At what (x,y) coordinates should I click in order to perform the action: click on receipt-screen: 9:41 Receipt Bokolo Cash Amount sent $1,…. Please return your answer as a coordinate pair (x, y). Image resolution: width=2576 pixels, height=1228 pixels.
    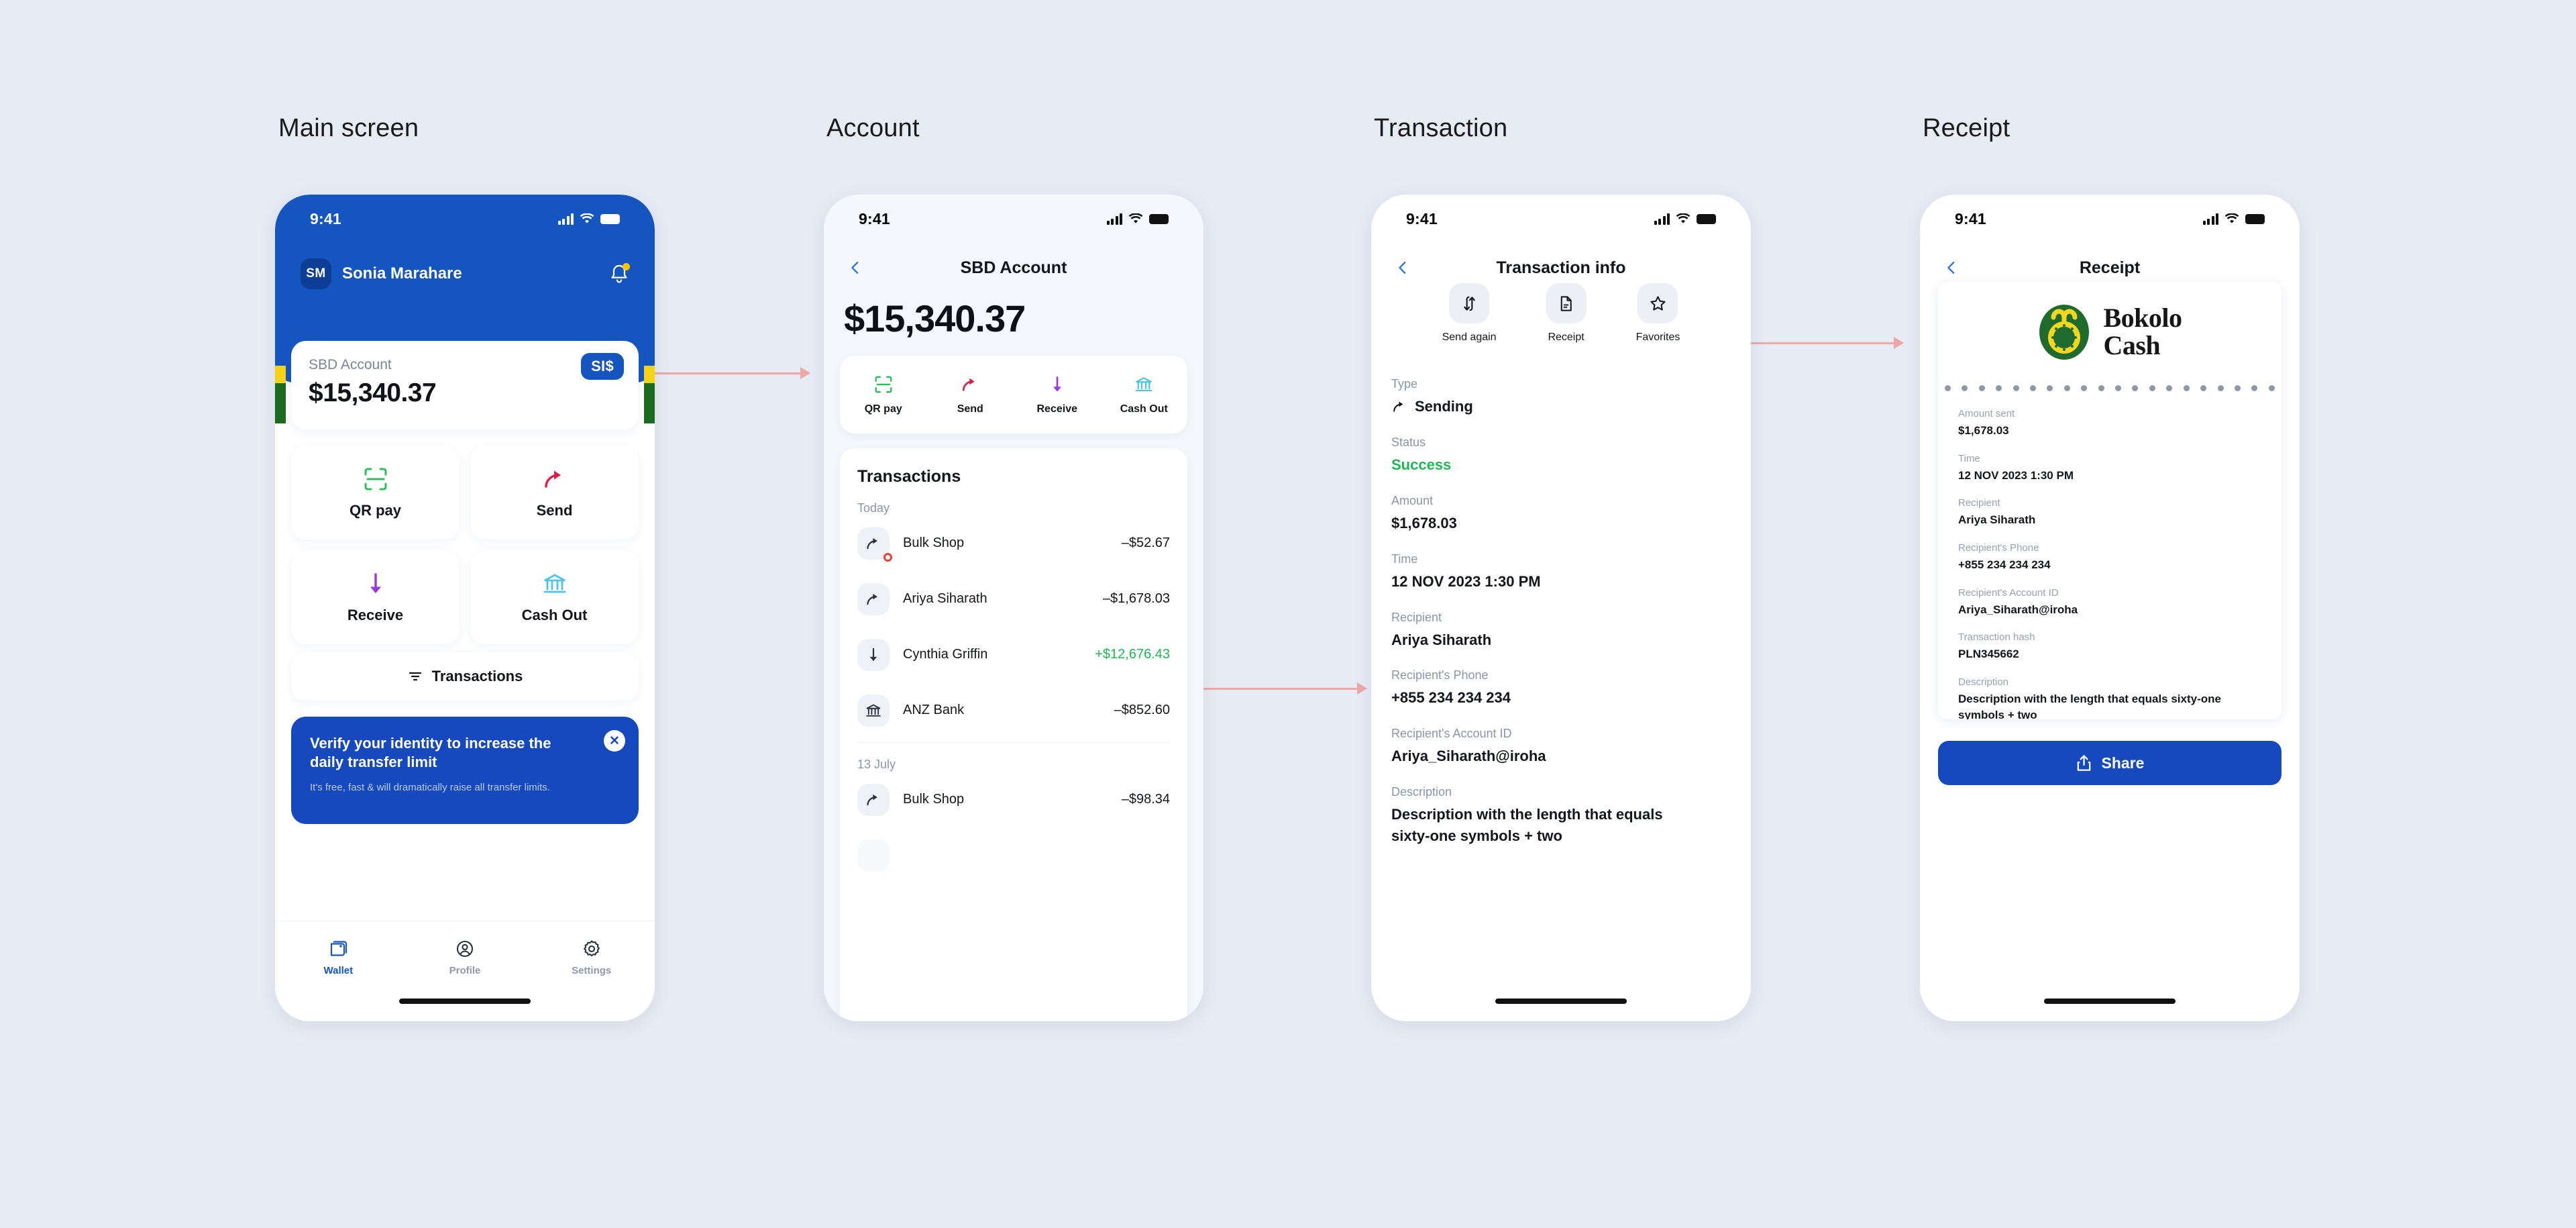
    Looking at the image, I should click on (2110, 608).